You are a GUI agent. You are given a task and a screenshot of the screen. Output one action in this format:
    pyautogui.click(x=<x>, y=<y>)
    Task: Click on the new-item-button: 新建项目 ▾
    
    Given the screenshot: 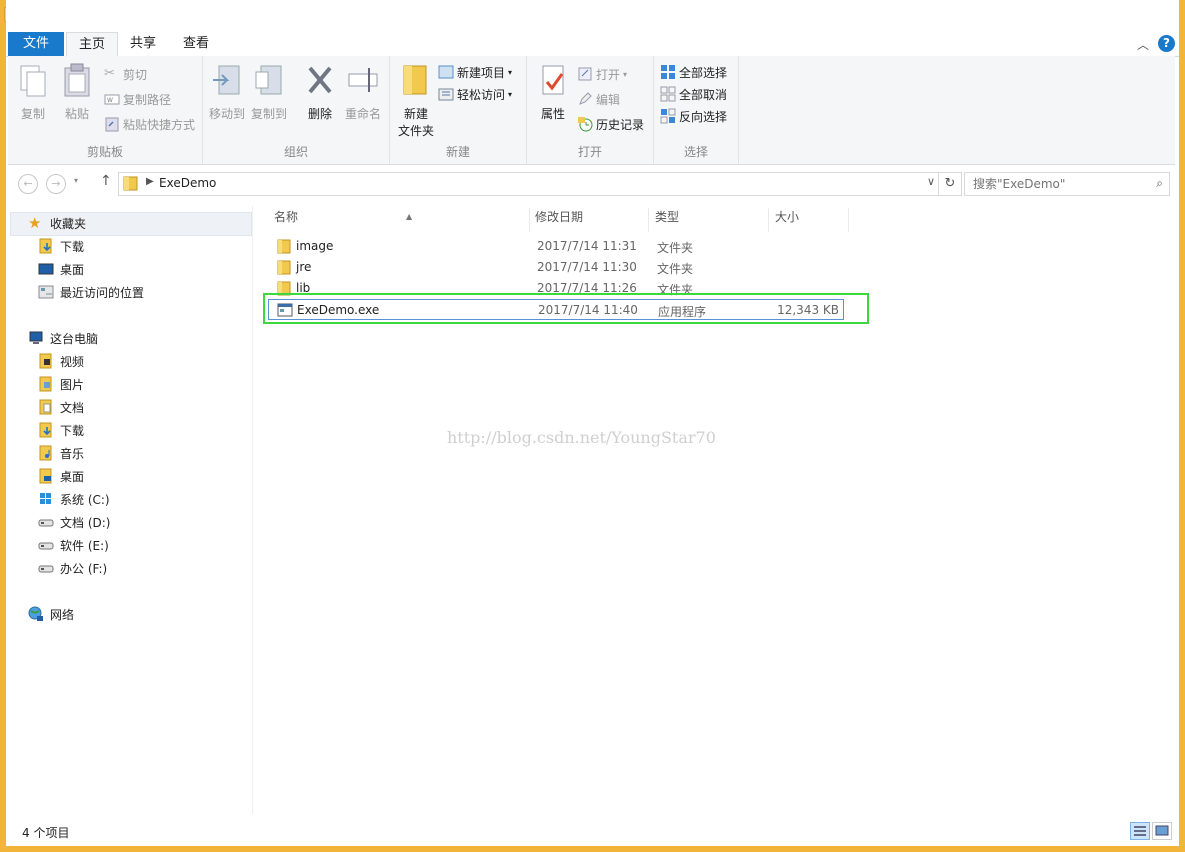 What is the action you would take?
    pyautogui.click(x=475, y=72)
    